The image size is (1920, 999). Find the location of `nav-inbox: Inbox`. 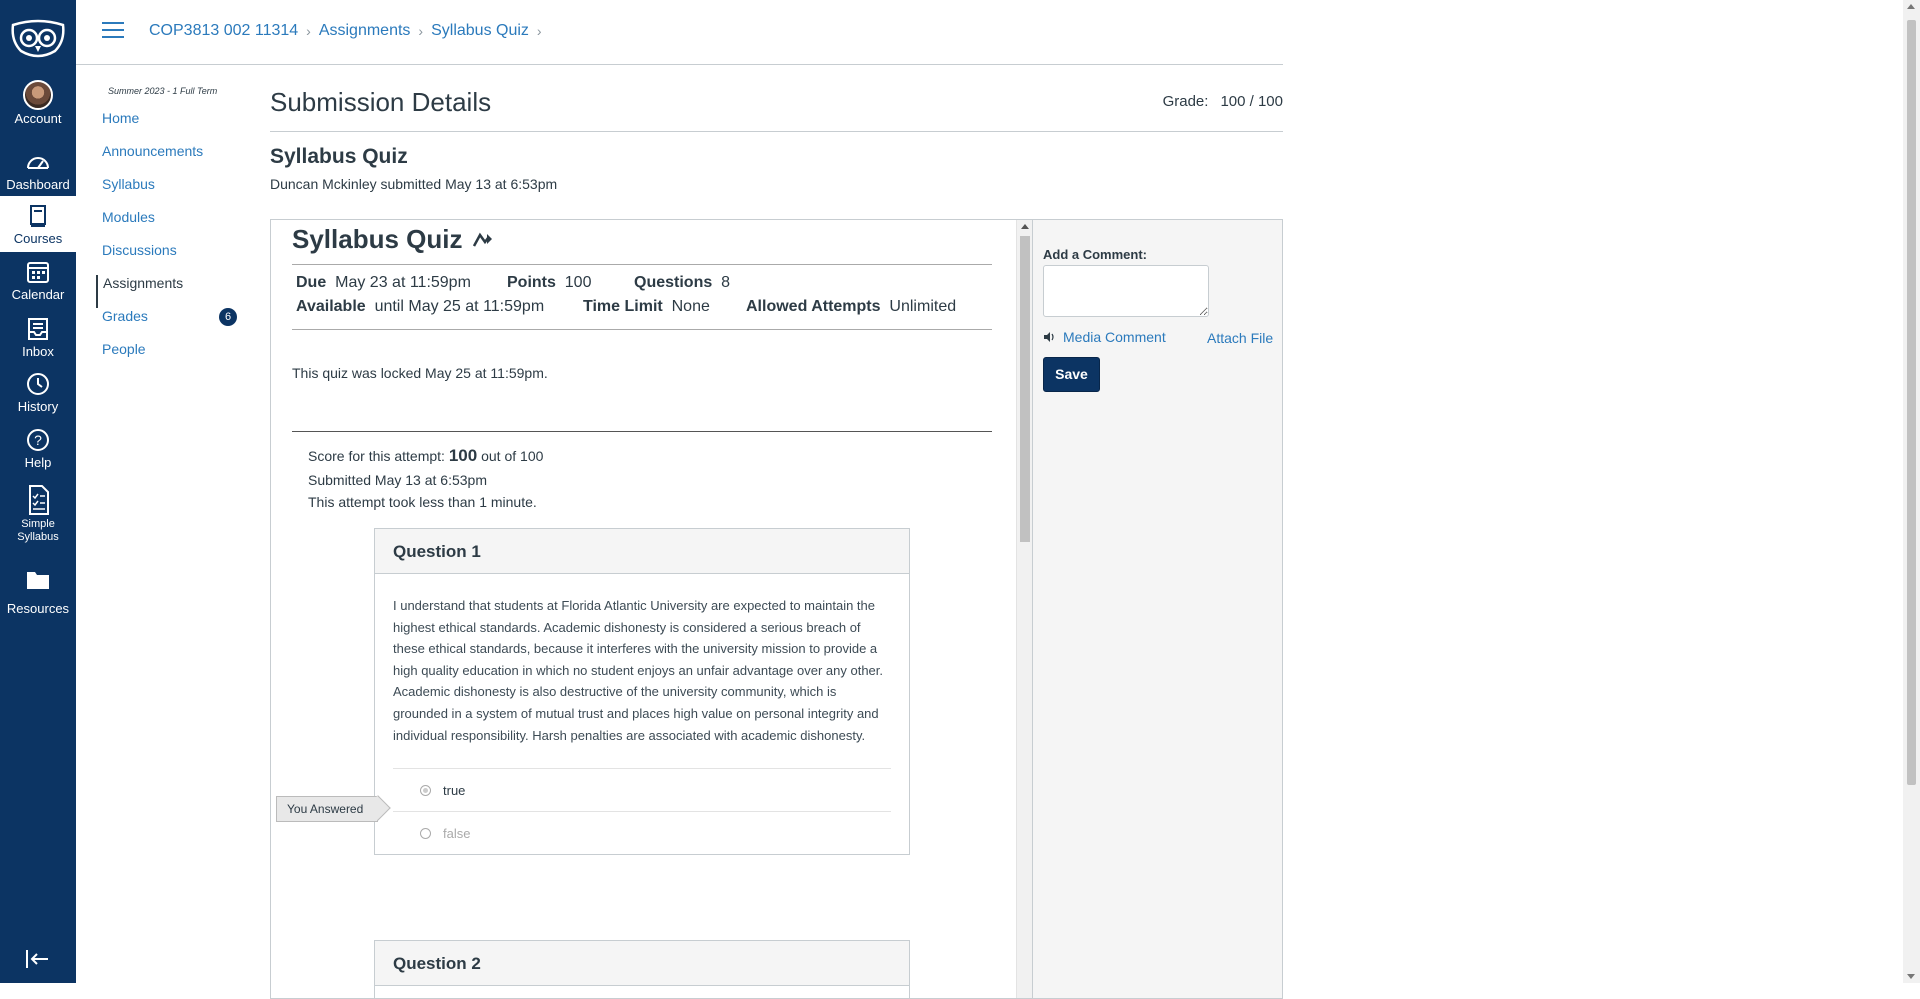

nav-inbox: Inbox is located at coordinates (38, 343).